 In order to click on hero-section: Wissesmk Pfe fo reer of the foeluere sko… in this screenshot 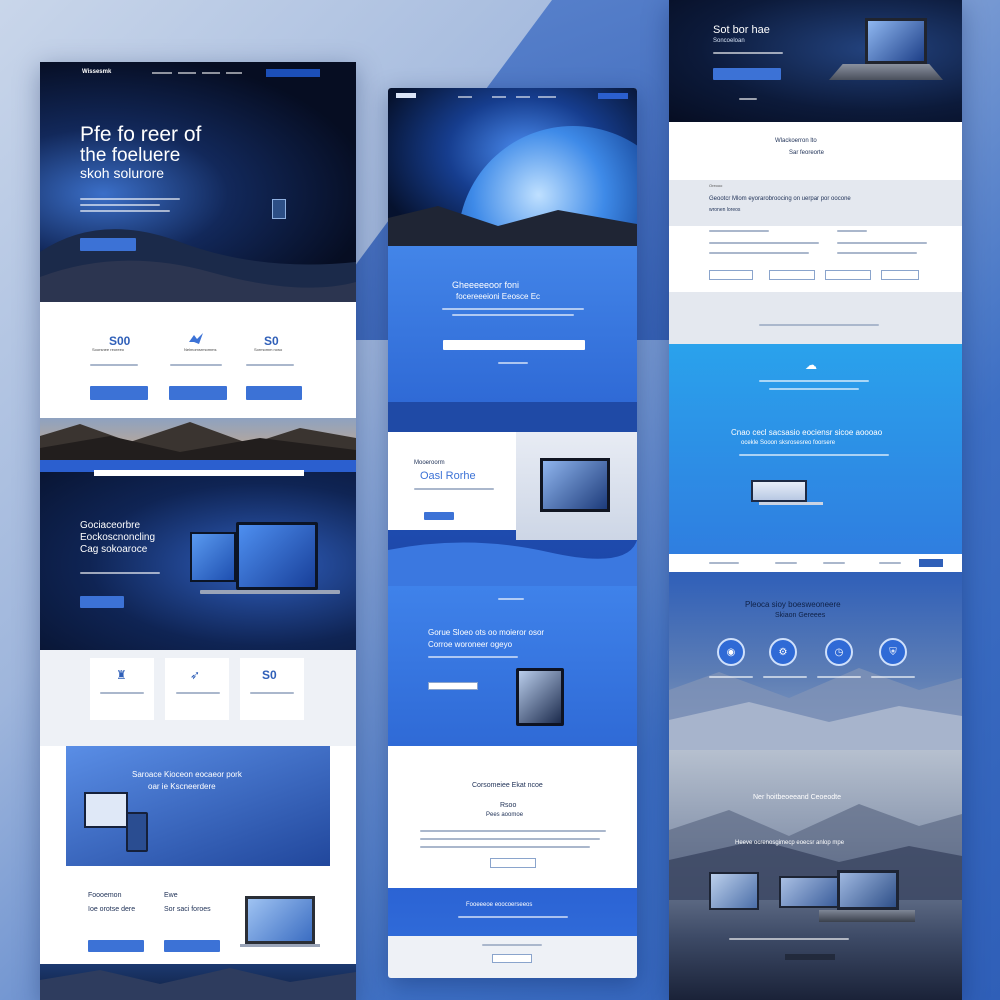, I will do `click(198, 182)`.